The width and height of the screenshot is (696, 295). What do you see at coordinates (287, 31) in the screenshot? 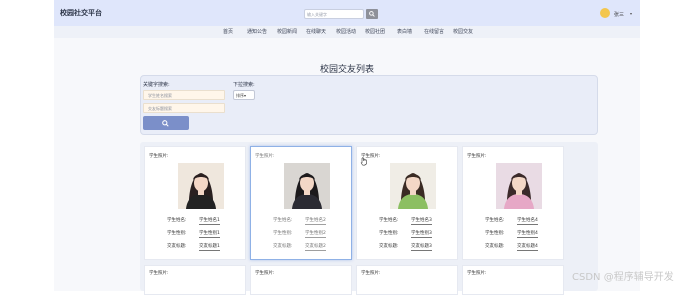
I see `nav-item-news: 校园新闻` at bounding box center [287, 31].